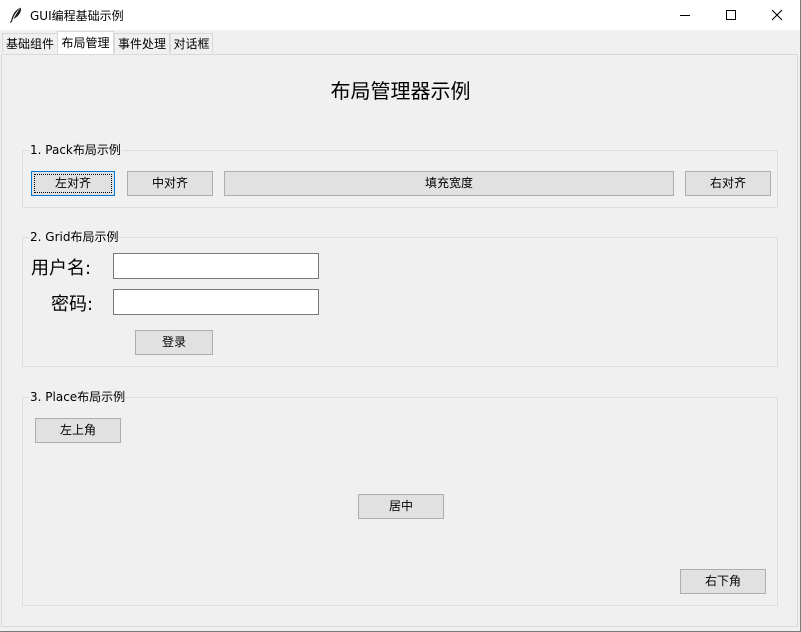 The width and height of the screenshot is (801, 632). I want to click on tab-event-handling: 事件处理, so click(142, 43).